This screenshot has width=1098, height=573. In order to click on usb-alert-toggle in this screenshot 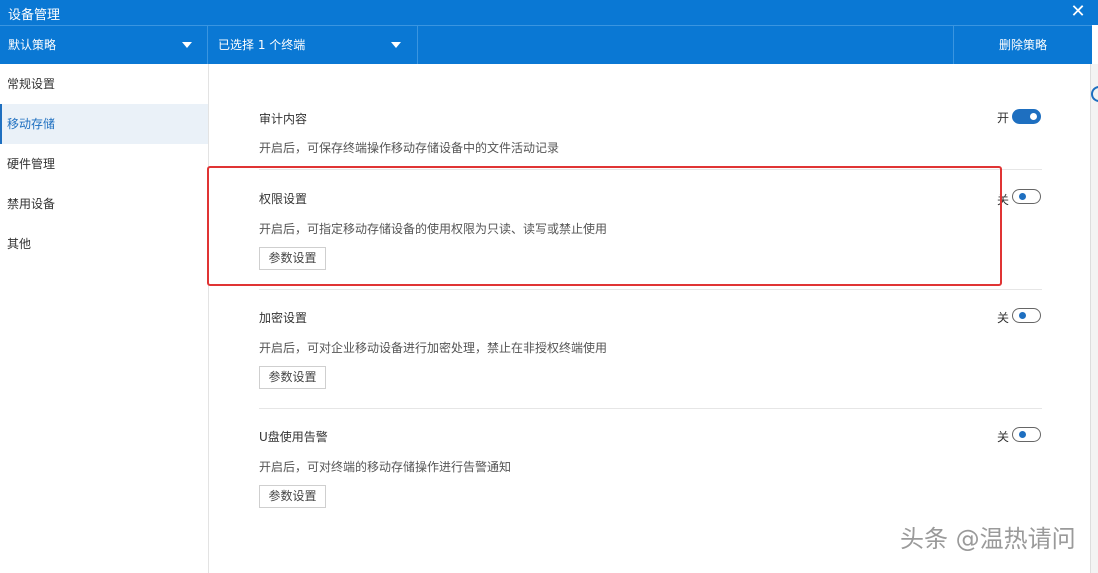, I will do `click(1026, 434)`.